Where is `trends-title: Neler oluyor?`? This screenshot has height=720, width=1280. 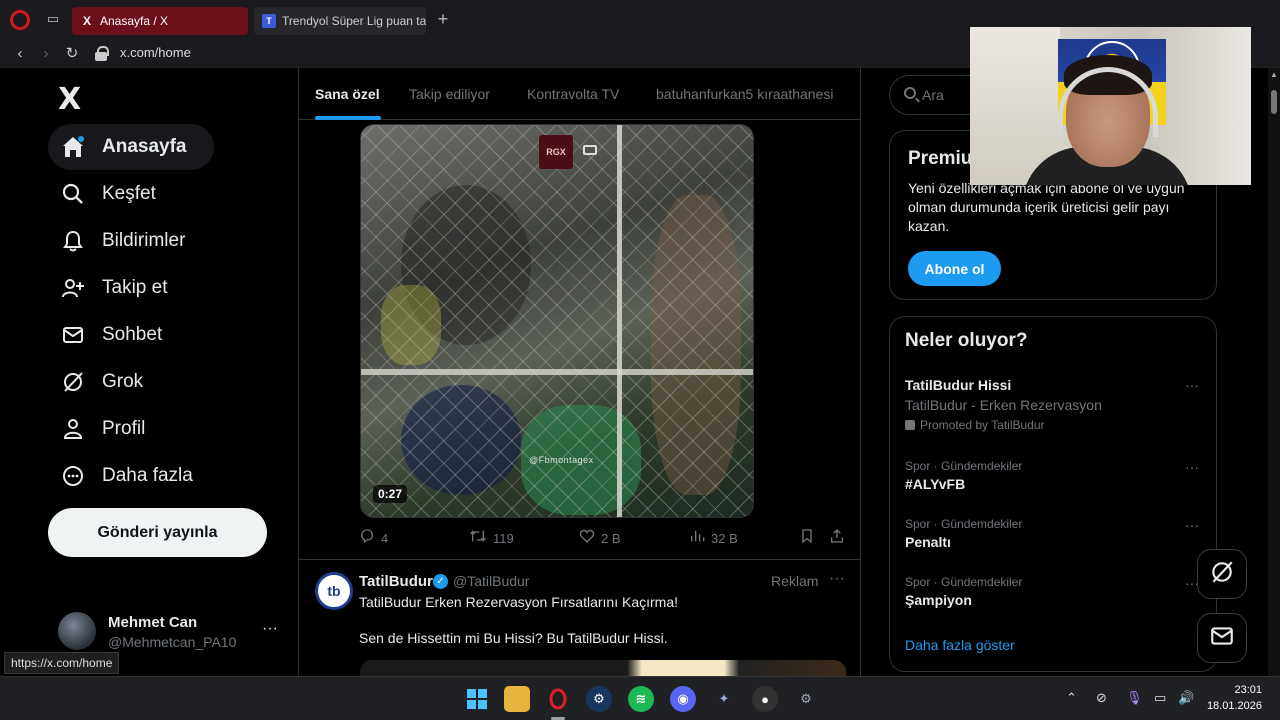
trends-title: Neler oluyor? is located at coordinates (966, 340).